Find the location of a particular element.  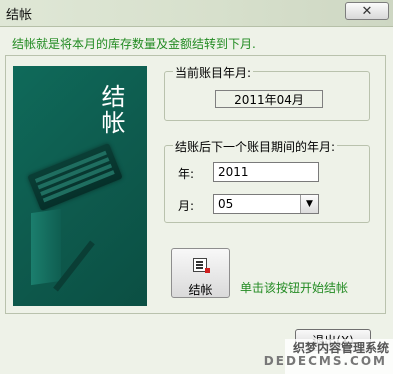

month-select-value: 05 is located at coordinates (226, 204).